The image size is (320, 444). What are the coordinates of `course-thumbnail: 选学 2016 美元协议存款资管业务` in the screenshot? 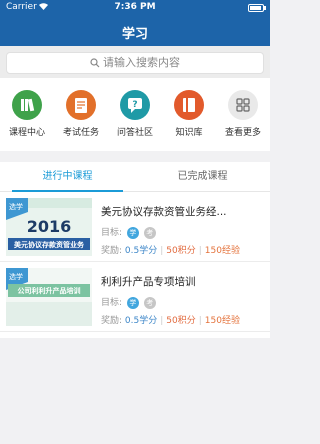 It's located at (49, 227).